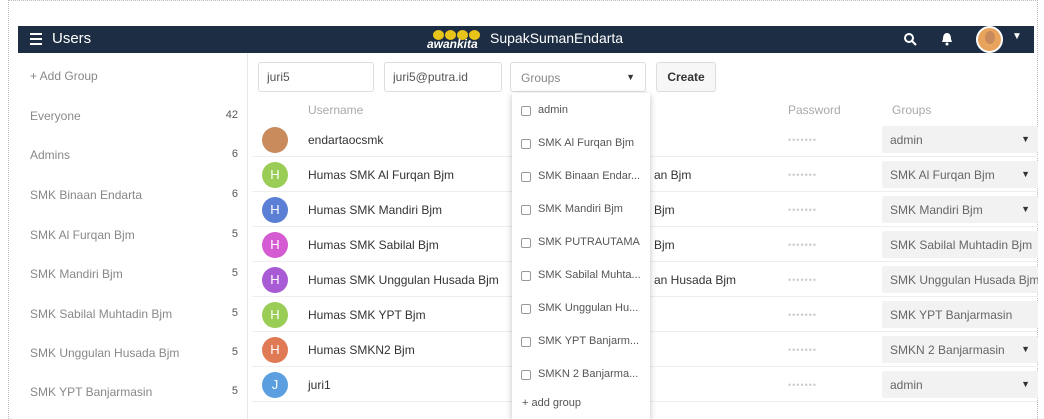 This screenshot has width=1044, height=419. What do you see at coordinates (275, 385) in the screenshot?
I see `user-avatar: J` at bounding box center [275, 385].